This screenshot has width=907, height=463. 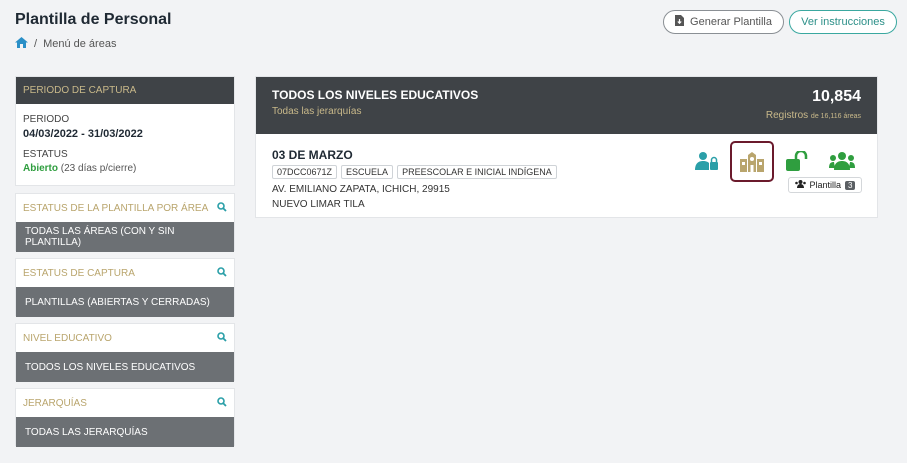 I want to click on filter-value: TODAS LAS JERARQUÍAS, so click(x=125, y=432).